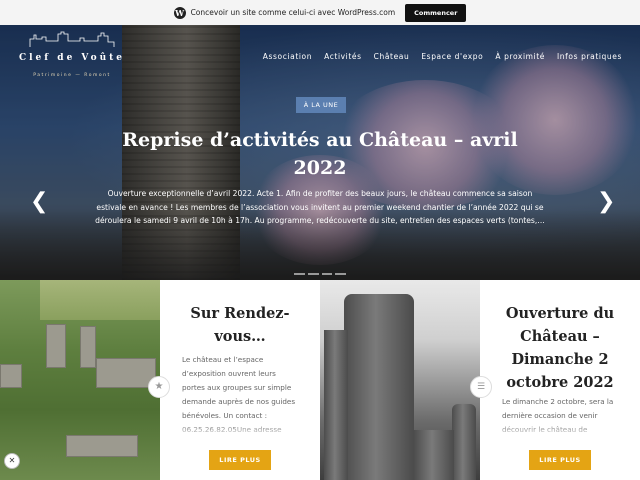 The image size is (640, 480). I want to click on wordpress-logo-icon: W, so click(179, 12).